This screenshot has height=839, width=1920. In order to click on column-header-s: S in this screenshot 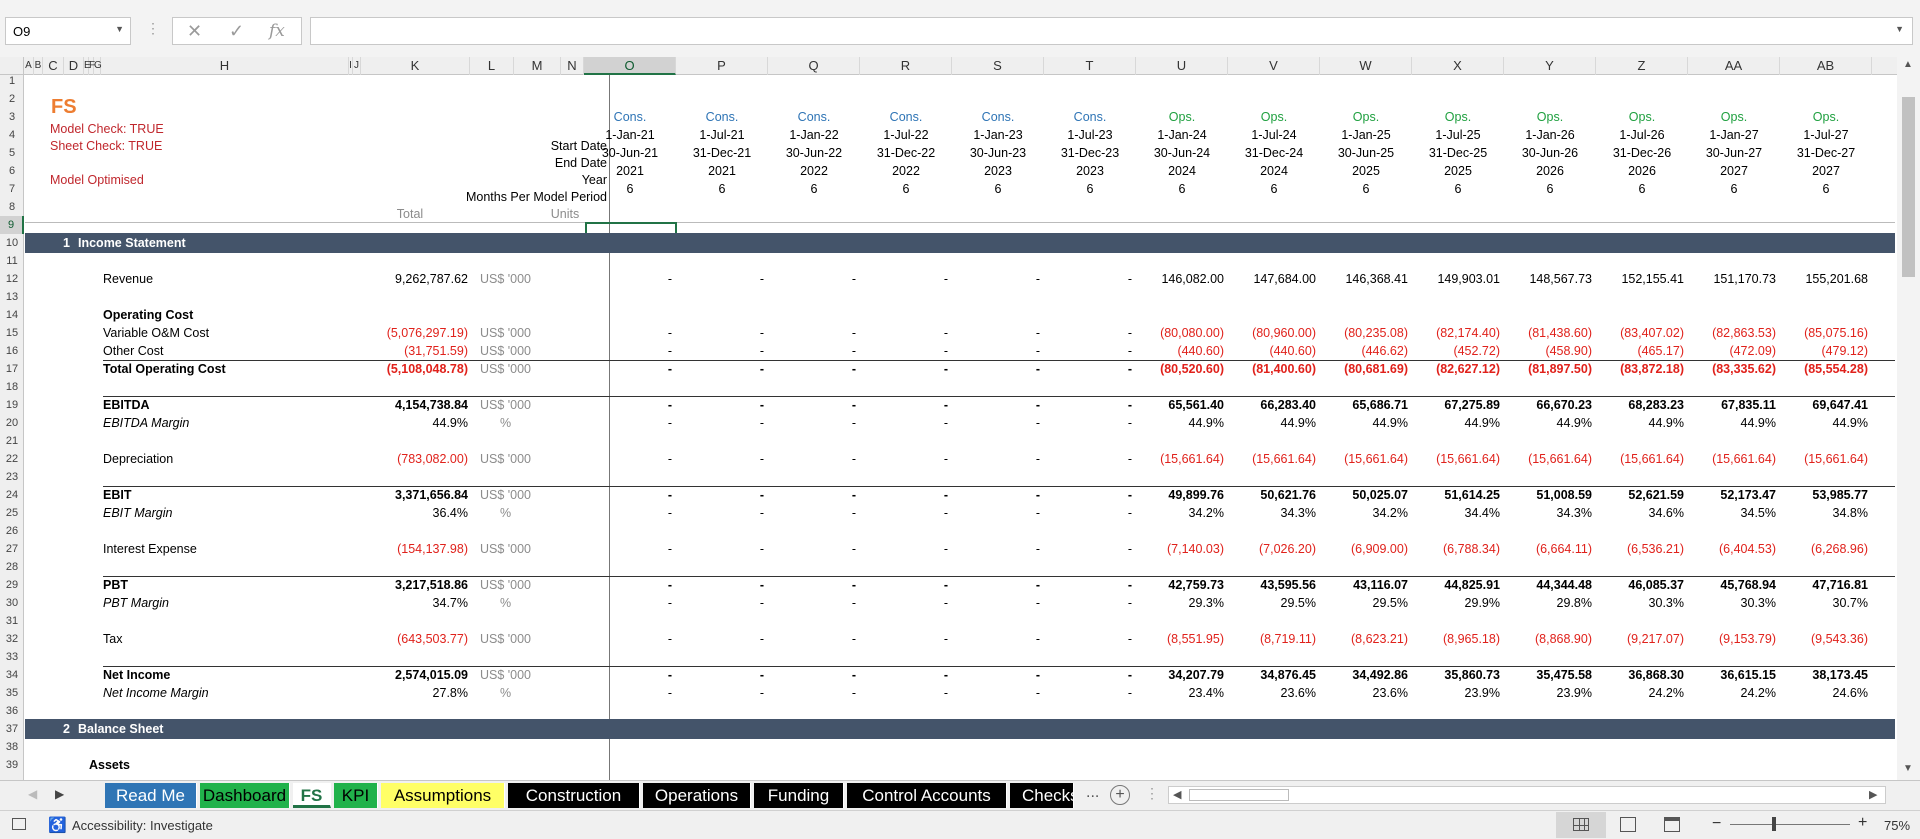, I will do `click(998, 66)`.